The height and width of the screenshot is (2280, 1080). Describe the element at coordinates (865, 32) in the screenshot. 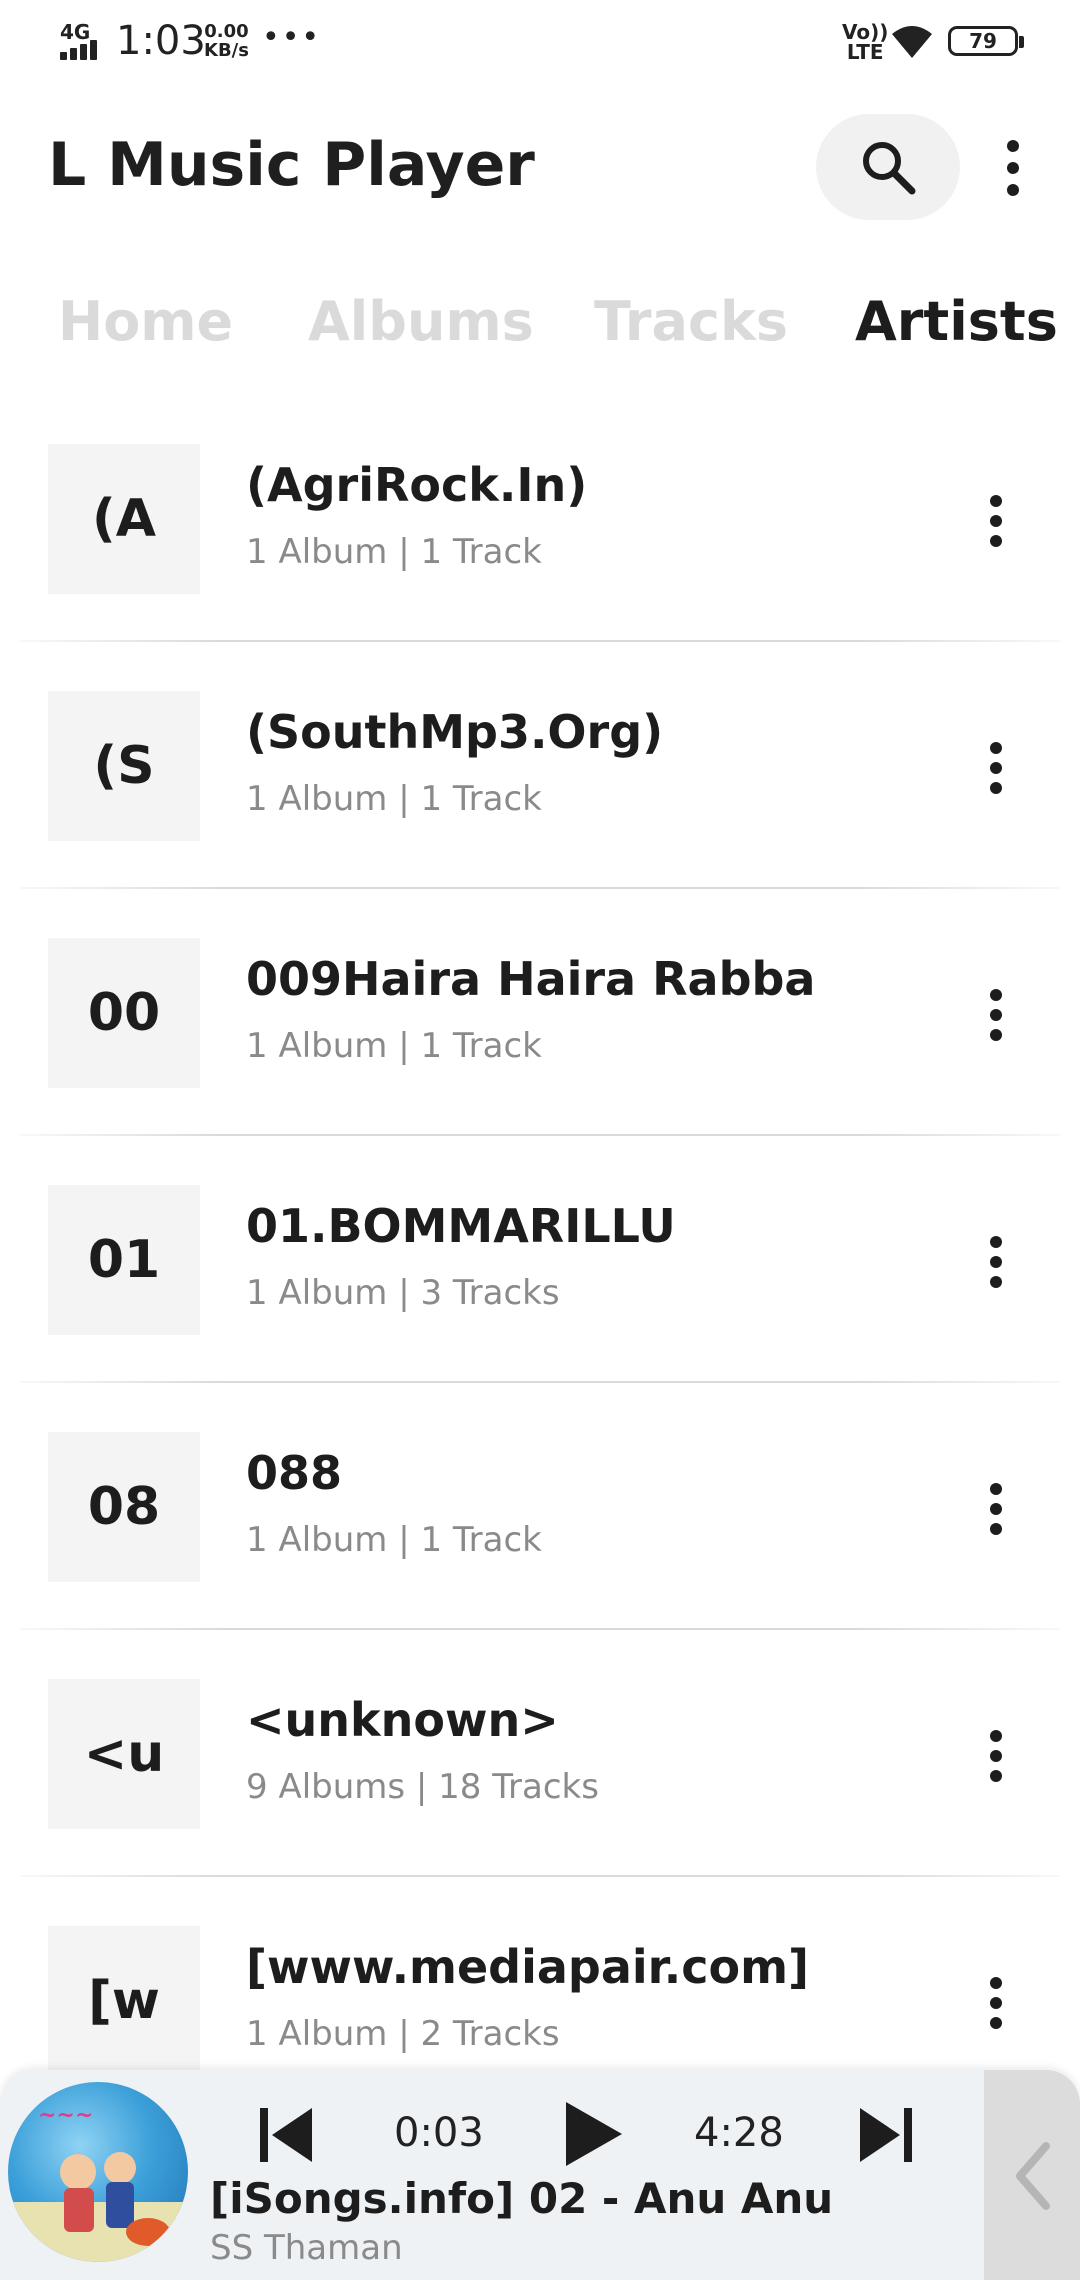

I see `volte-top: Vo))` at that location.